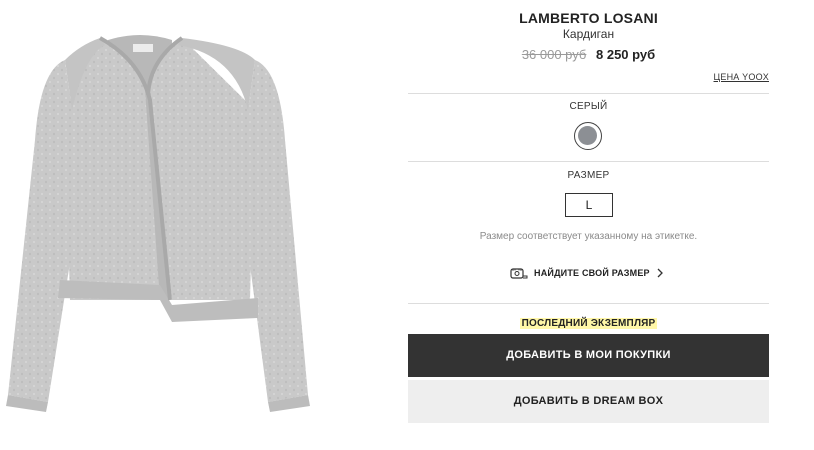 The width and height of the screenshot is (814, 450). I want to click on price-block: 36 000 руб 8 250 руб, so click(588, 54).